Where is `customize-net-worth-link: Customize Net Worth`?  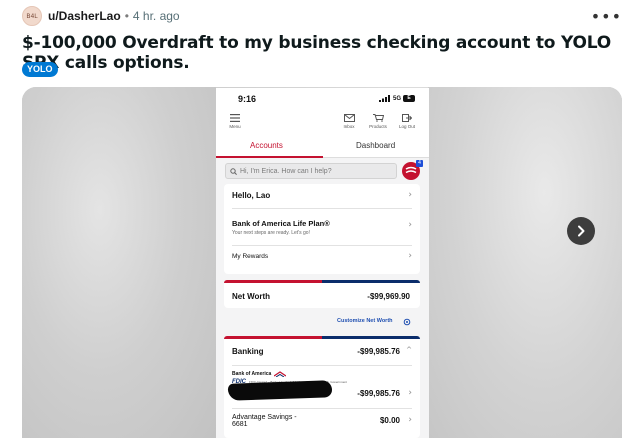 customize-net-worth-link: Customize Net Worth is located at coordinates (365, 321).